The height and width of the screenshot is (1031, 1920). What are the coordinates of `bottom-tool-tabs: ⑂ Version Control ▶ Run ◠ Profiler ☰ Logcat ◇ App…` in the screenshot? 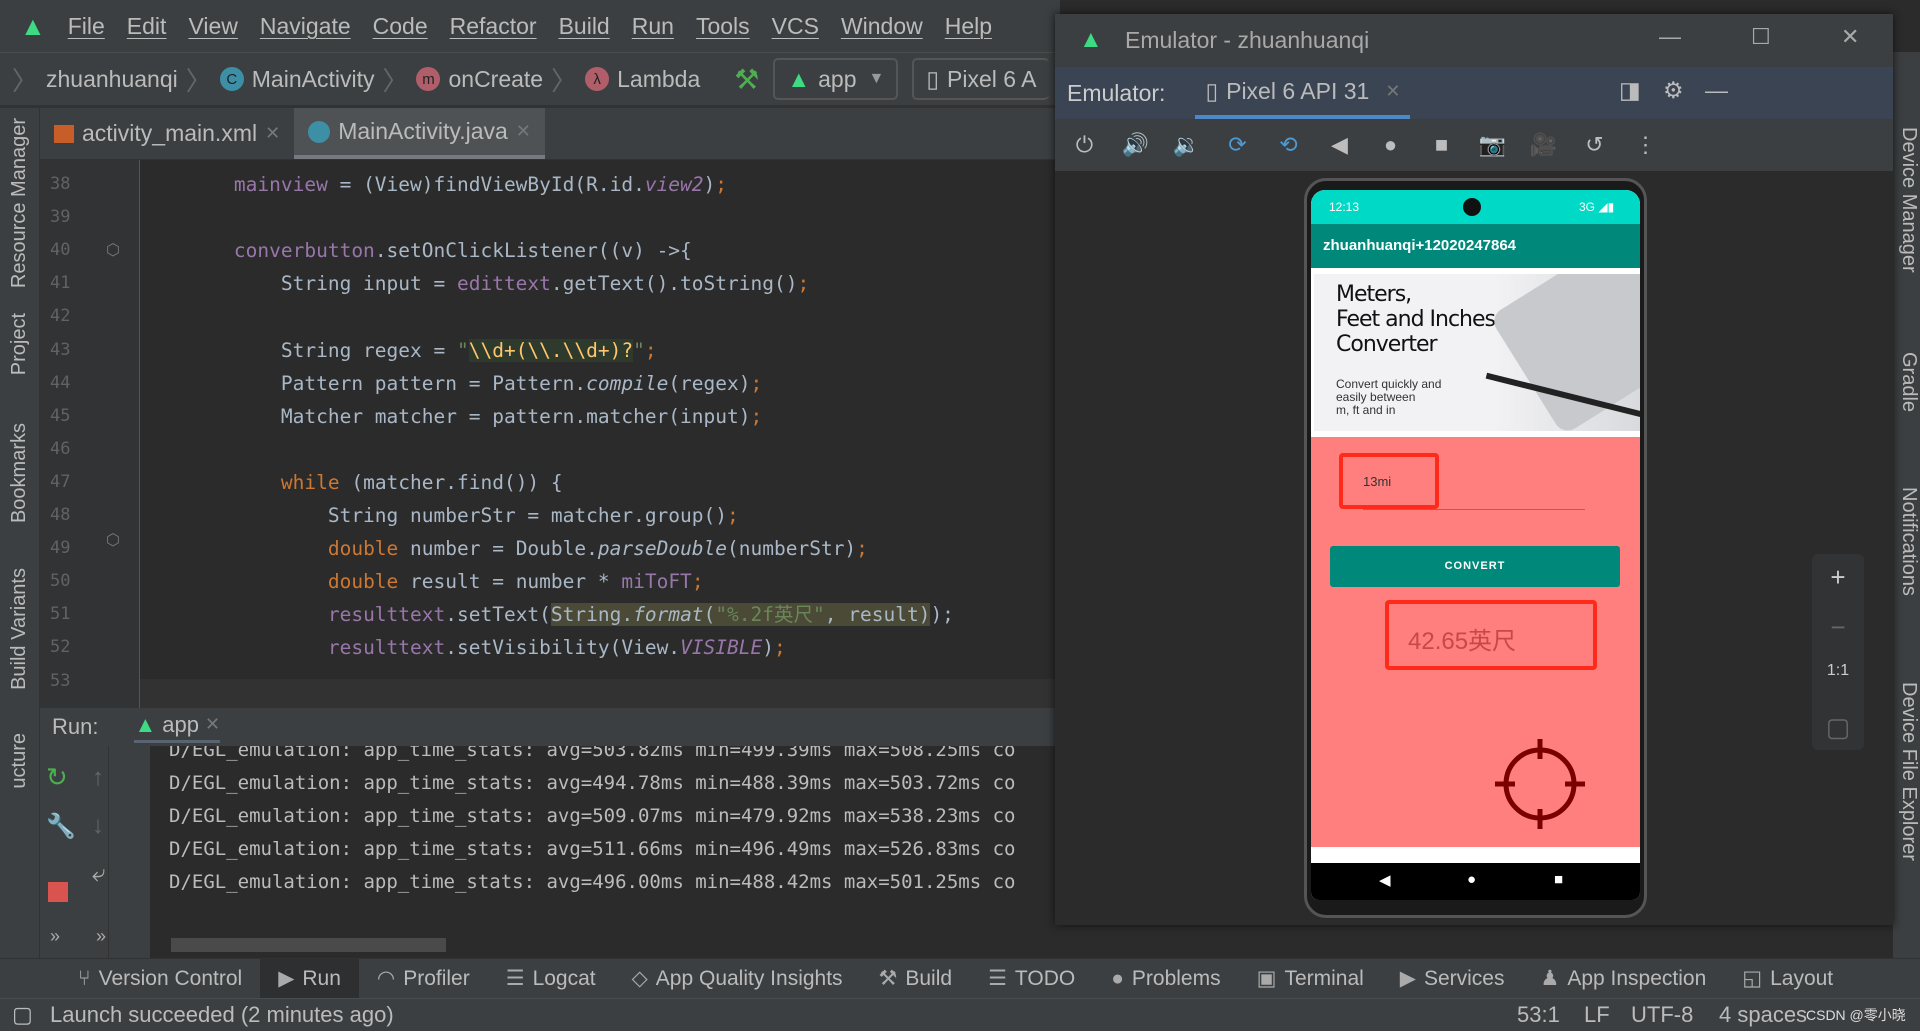 It's located at (960, 978).